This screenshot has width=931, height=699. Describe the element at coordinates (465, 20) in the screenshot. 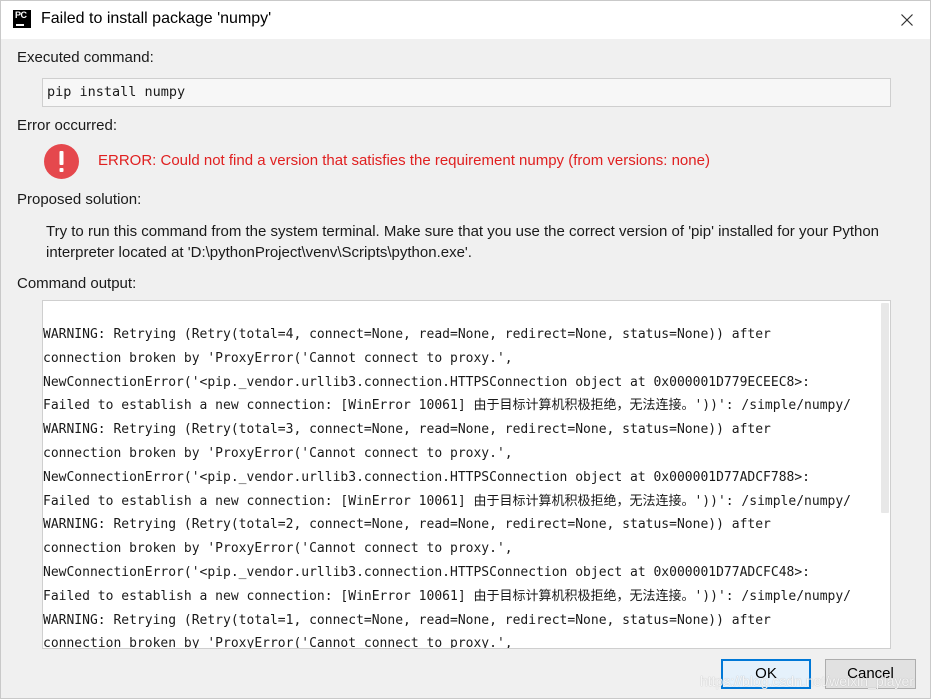

I see `title-bar: PC Failed to install package 'numpy'` at that location.